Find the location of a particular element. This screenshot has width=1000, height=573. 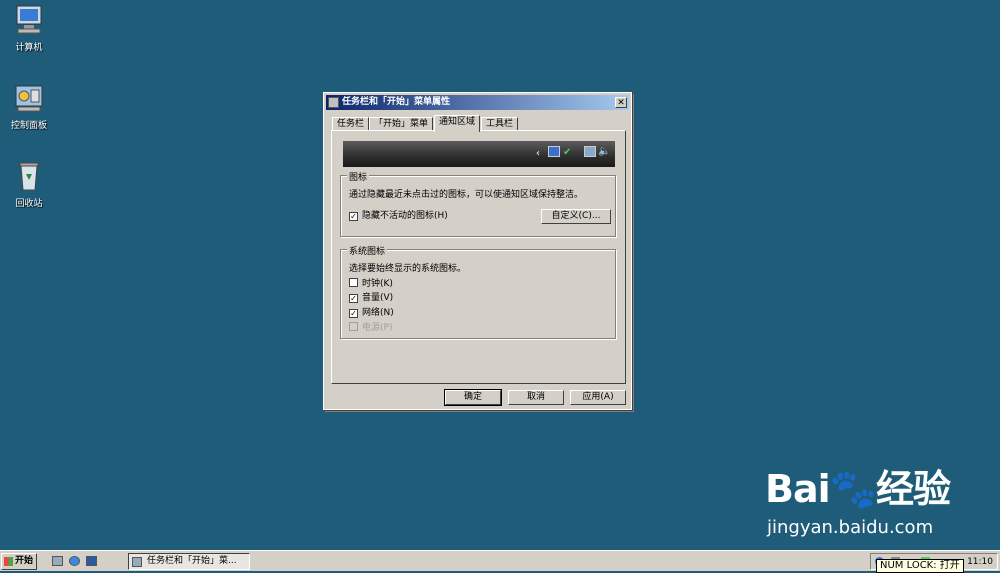

desktop-icon-label: 回收站 is located at coordinates (29, 204).